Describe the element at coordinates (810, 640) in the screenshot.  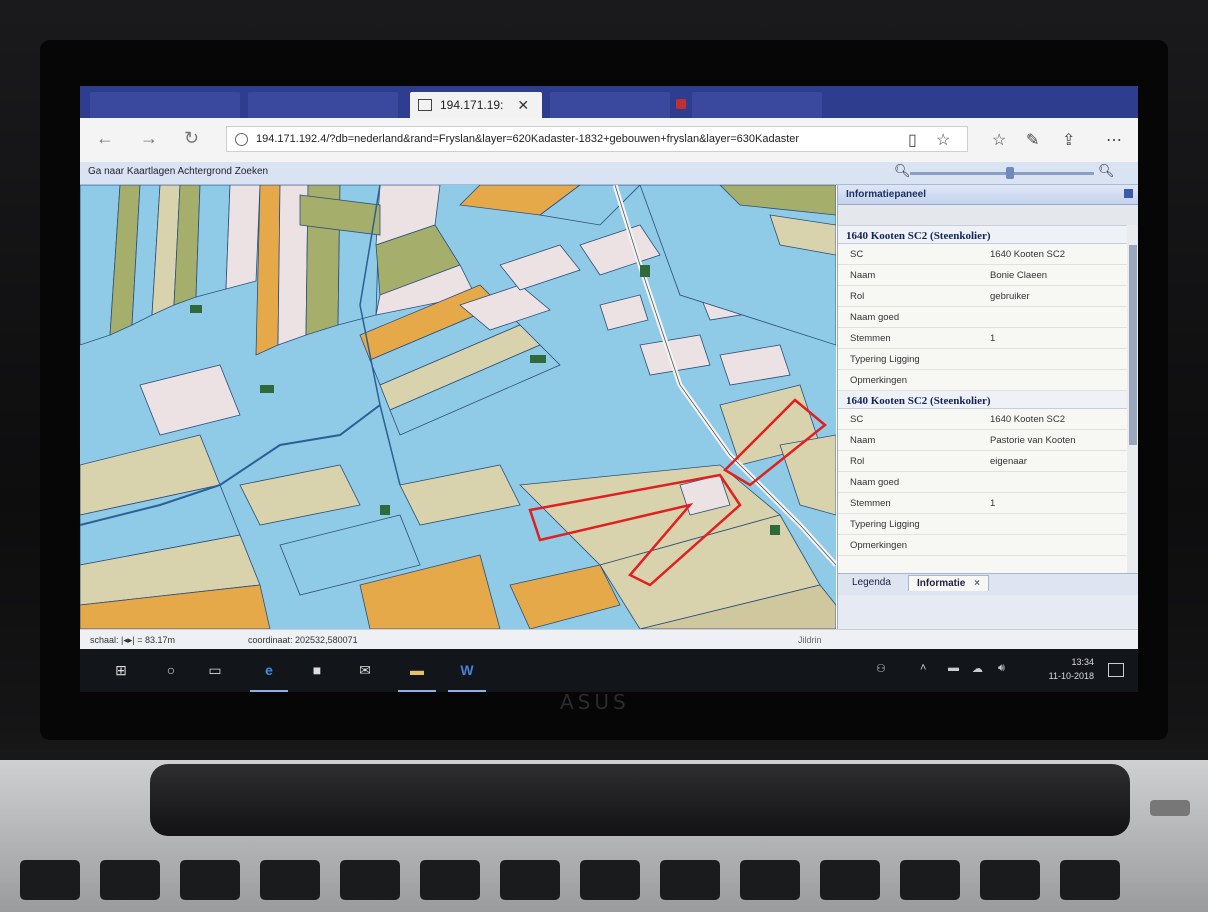
I see `source-label: Jildrin` at that location.